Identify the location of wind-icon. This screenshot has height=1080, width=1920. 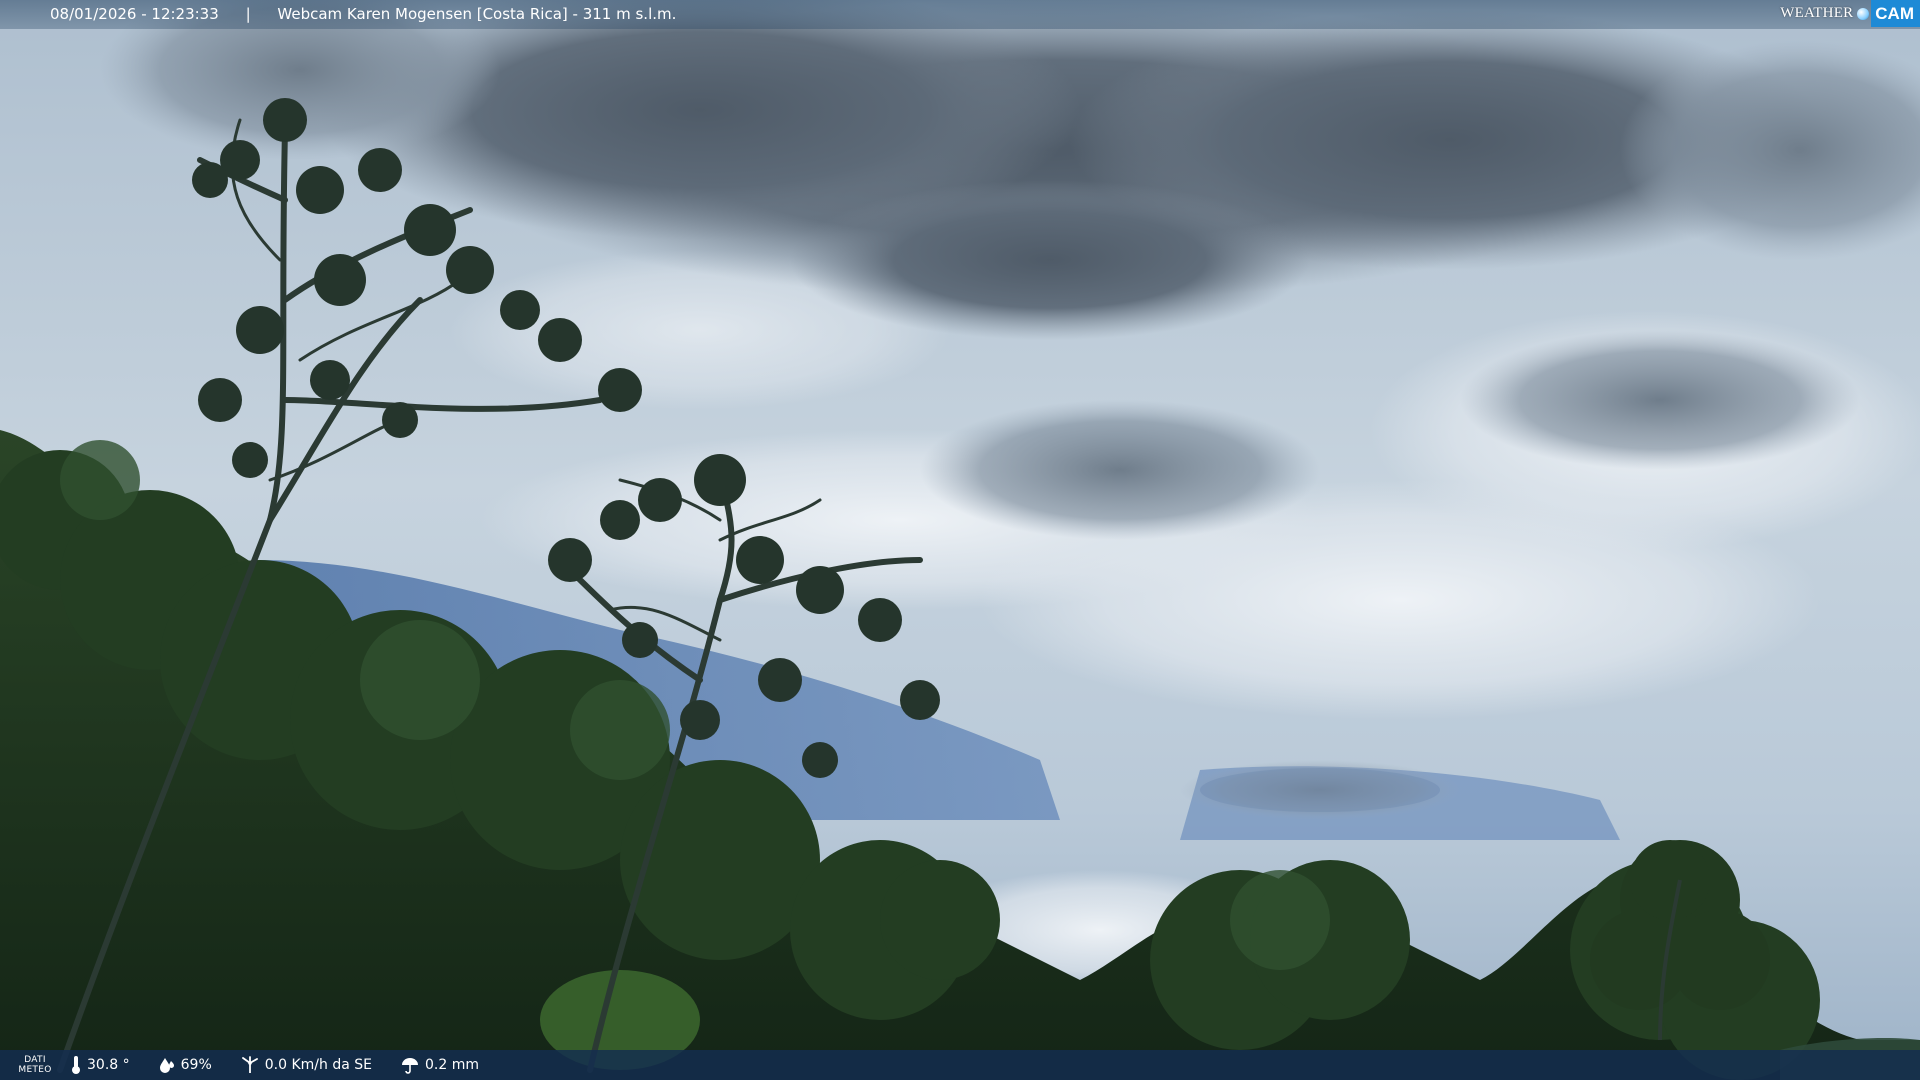
(249, 1064).